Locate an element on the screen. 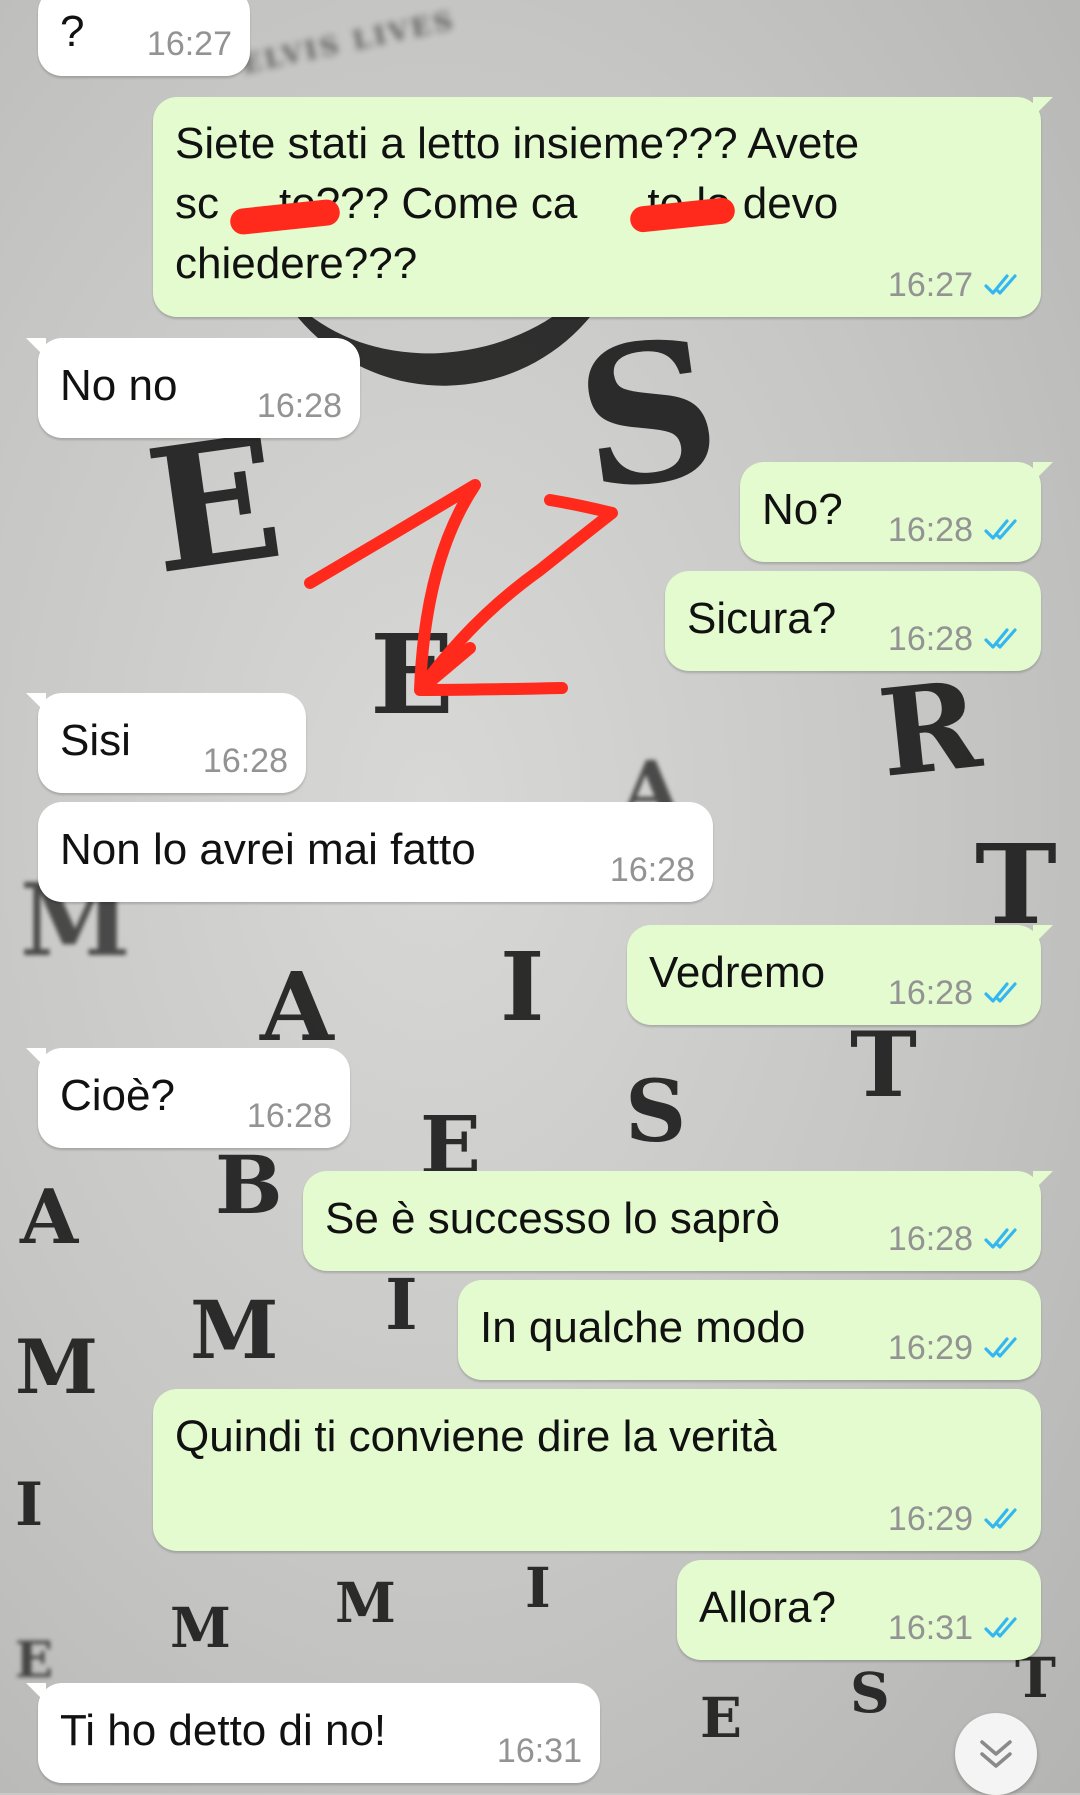  message-outgoing: No? 16:28 is located at coordinates (896, 512).